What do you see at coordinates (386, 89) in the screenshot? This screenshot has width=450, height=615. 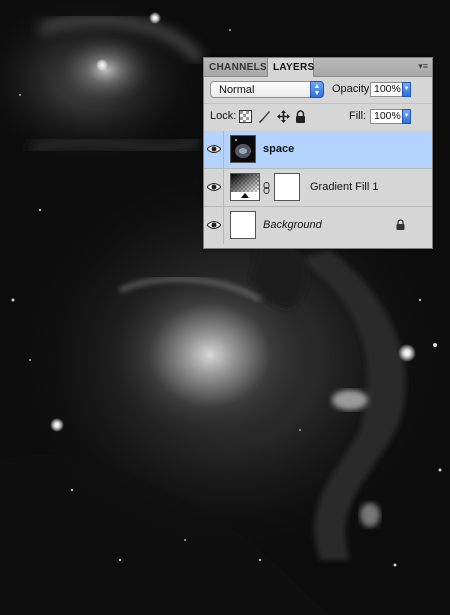 I see `opacity-input: 100%` at bounding box center [386, 89].